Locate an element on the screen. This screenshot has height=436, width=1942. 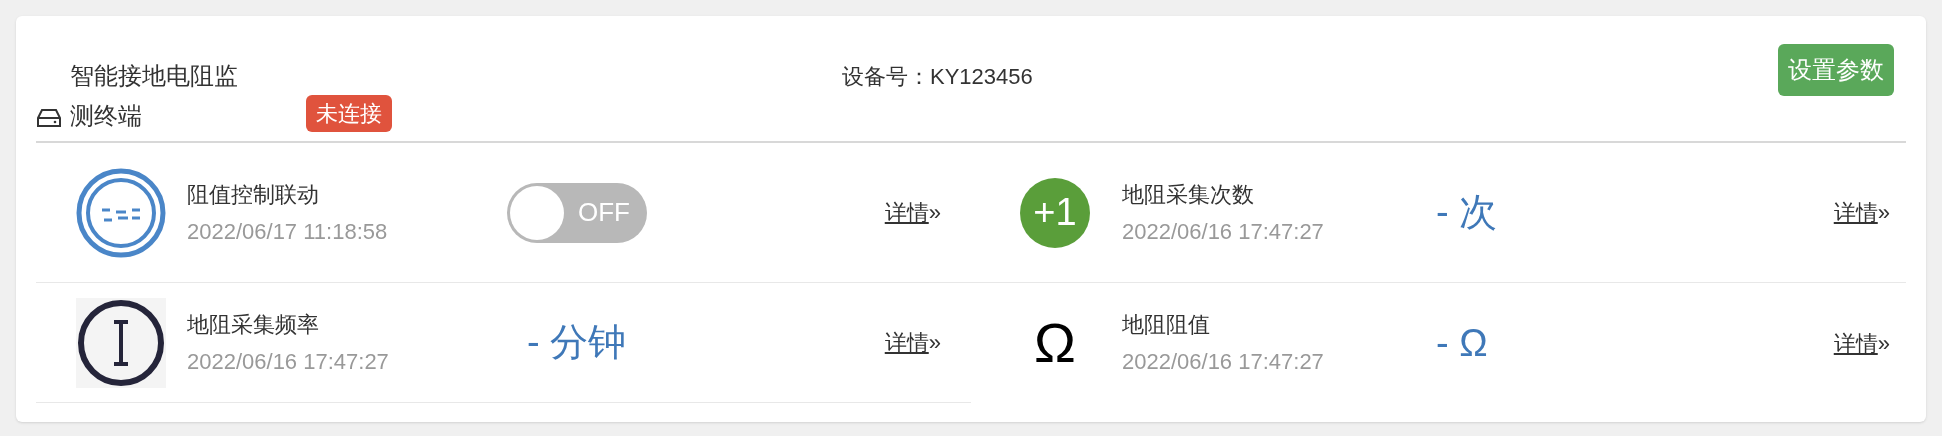
plus-one-icon: +1 is located at coordinates (1055, 212).